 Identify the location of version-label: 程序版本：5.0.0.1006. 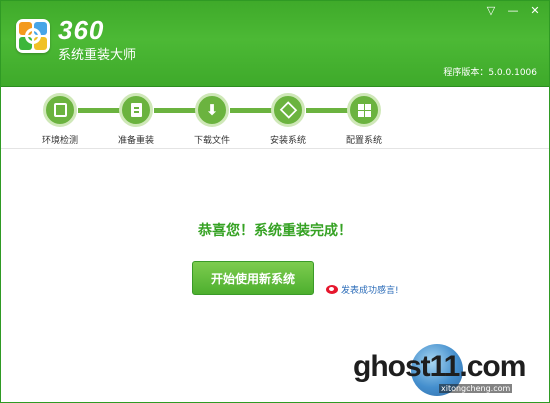
(490, 73).